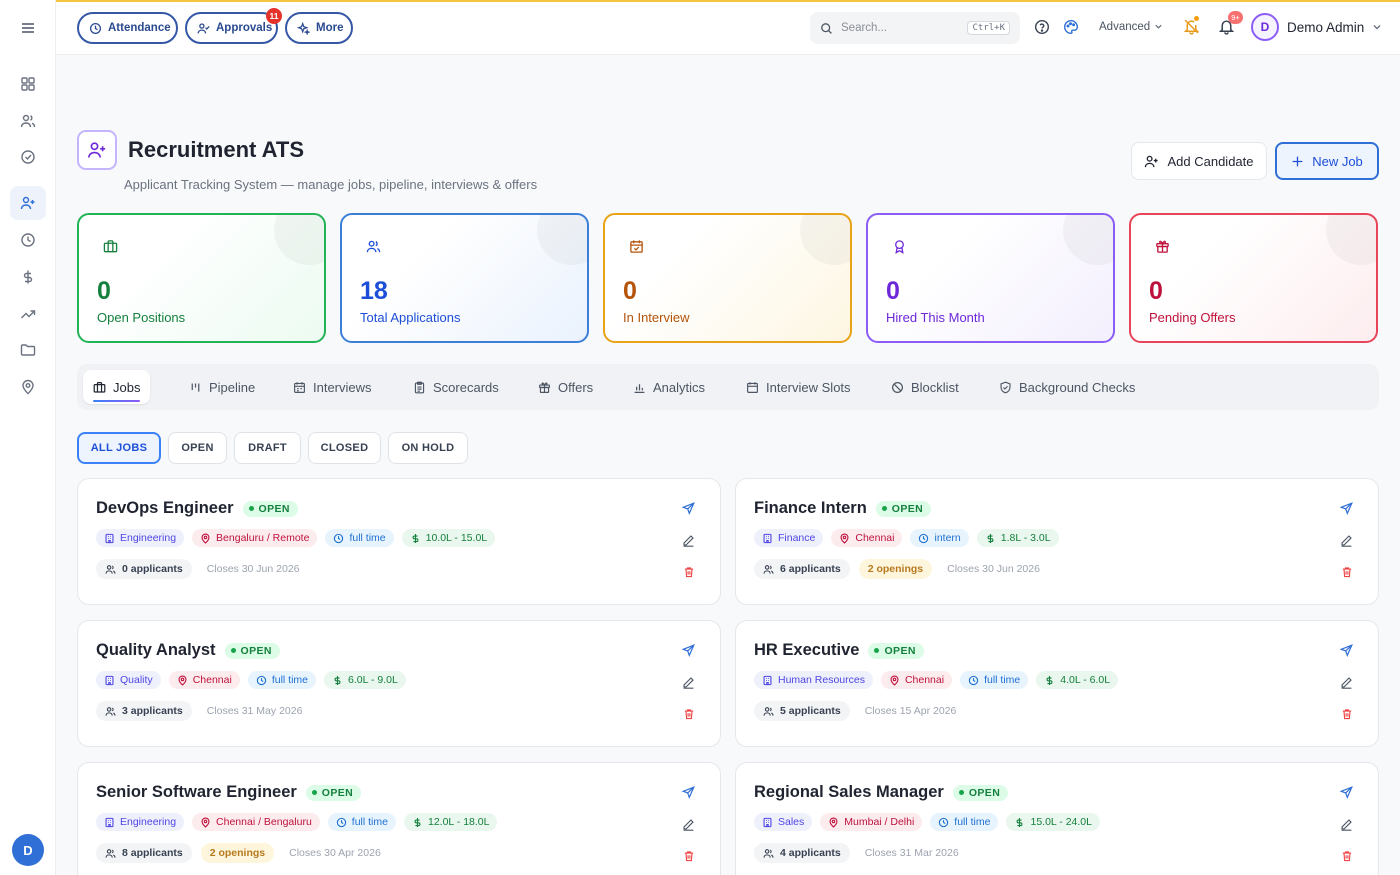 The height and width of the screenshot is (875, 1400). I want to click on job-meta: 3 applicants Closes 31 May 2026, so click(199, 711).